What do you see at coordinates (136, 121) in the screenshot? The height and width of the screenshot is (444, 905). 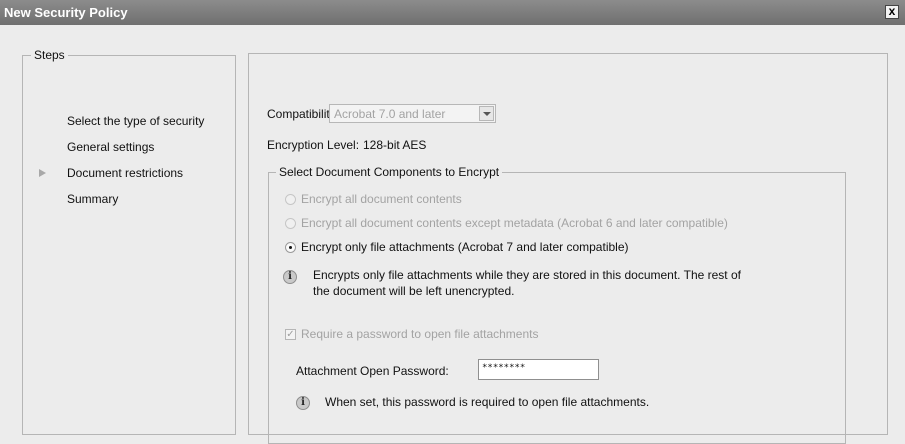 I see `step-select-type: Select the type of security` at bounding box center [136, 121].